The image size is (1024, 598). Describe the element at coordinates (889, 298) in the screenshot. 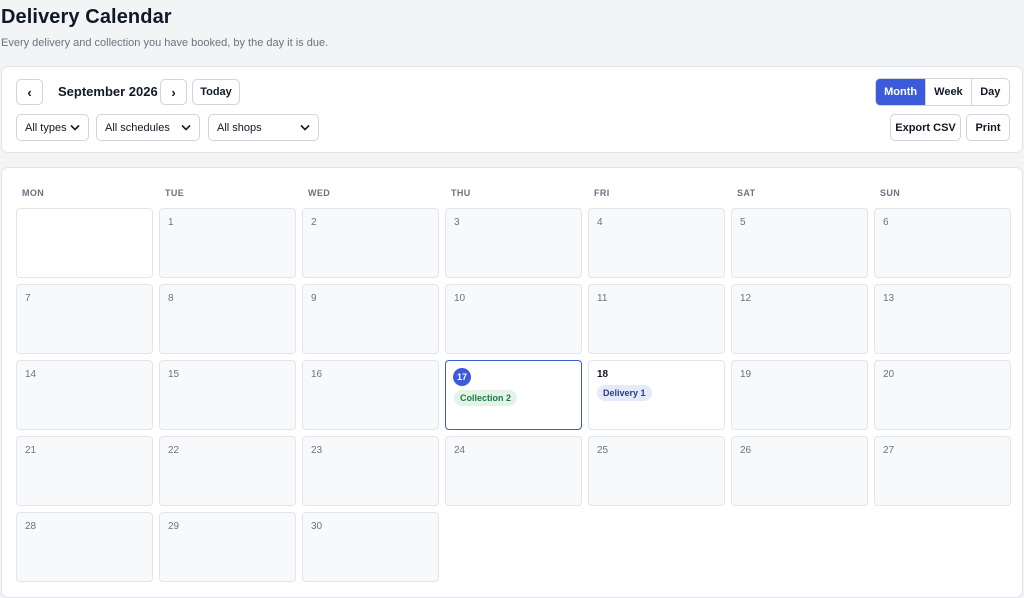

I see `day-number: 13` at that location.